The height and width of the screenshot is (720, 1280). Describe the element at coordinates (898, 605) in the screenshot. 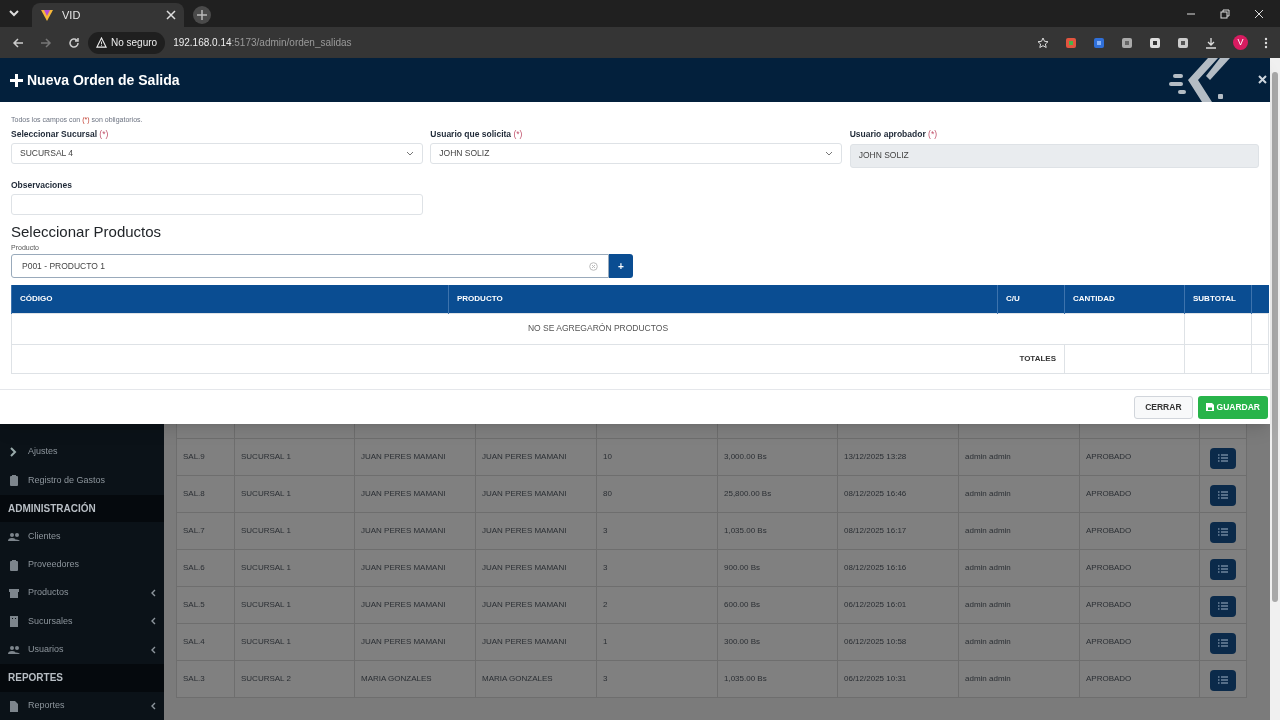

I see `table-cell: 06/12/2025 16:01` at that location.